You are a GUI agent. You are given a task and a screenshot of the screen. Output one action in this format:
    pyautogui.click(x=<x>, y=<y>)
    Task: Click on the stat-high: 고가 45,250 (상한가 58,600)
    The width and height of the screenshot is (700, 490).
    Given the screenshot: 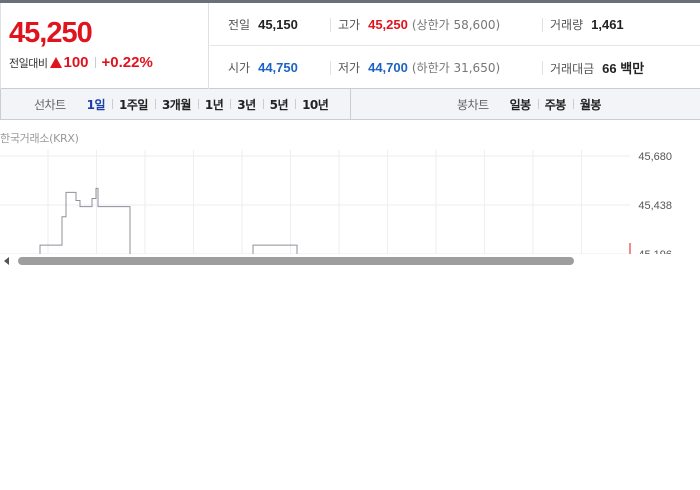 What is the action you would take?
    pyautogui.click(x=419, y=24)
    